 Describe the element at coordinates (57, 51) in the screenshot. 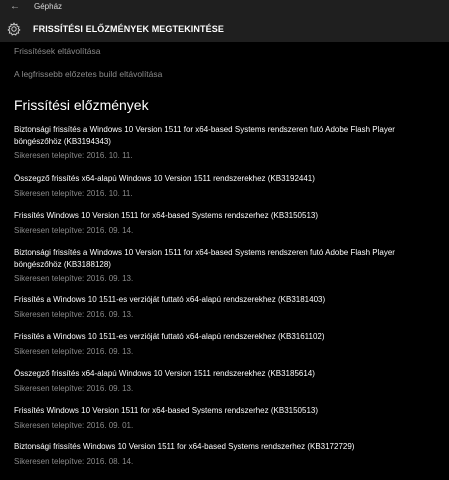

I see `uninstall-updates-link: Frissítések eltávolítása` at that location.